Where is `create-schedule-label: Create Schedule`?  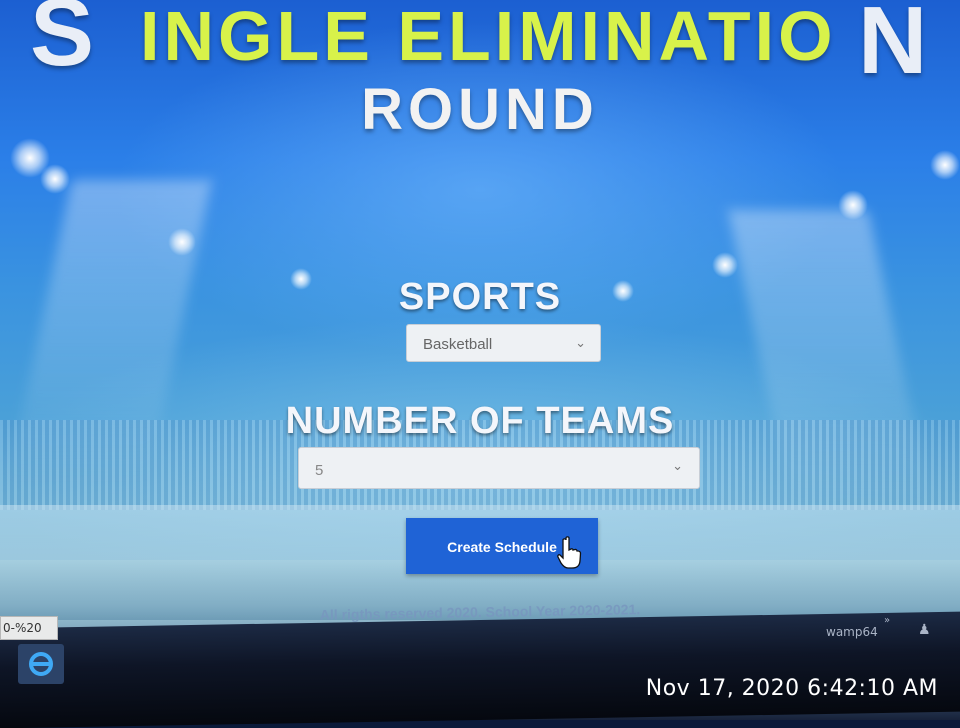
create-schedule-label: Create Schedule is located at coordinates (502, 547).